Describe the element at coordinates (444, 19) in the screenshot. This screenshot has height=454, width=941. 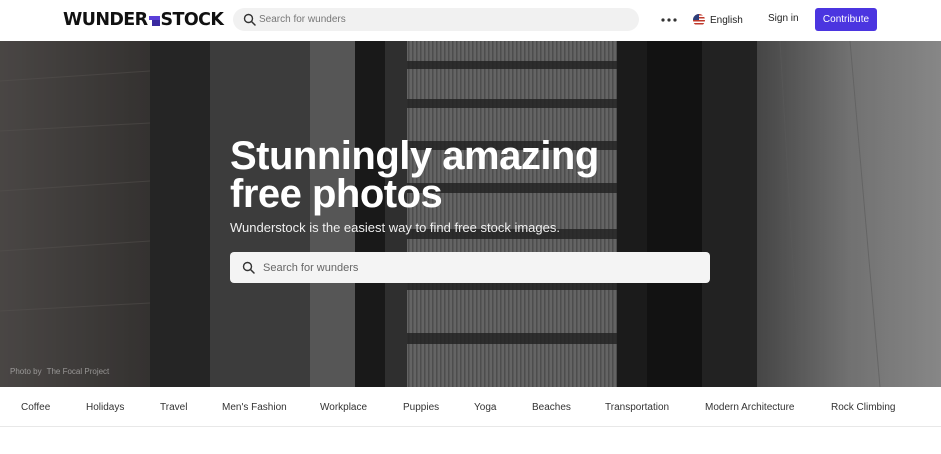
I see `header-search-input` at that location.